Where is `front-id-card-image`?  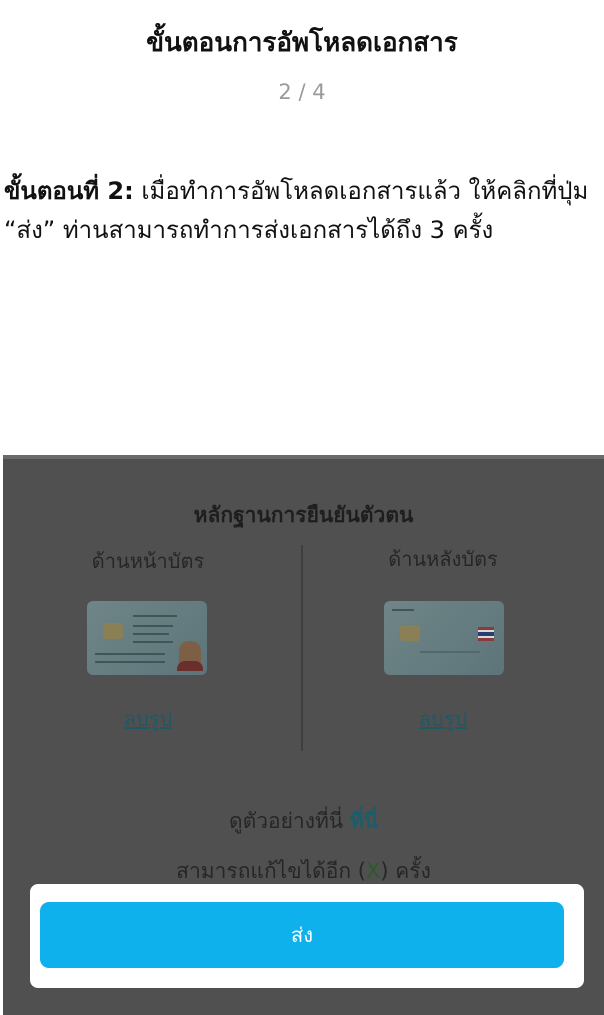 front-id-card-image is located at coordinates (147, 638).